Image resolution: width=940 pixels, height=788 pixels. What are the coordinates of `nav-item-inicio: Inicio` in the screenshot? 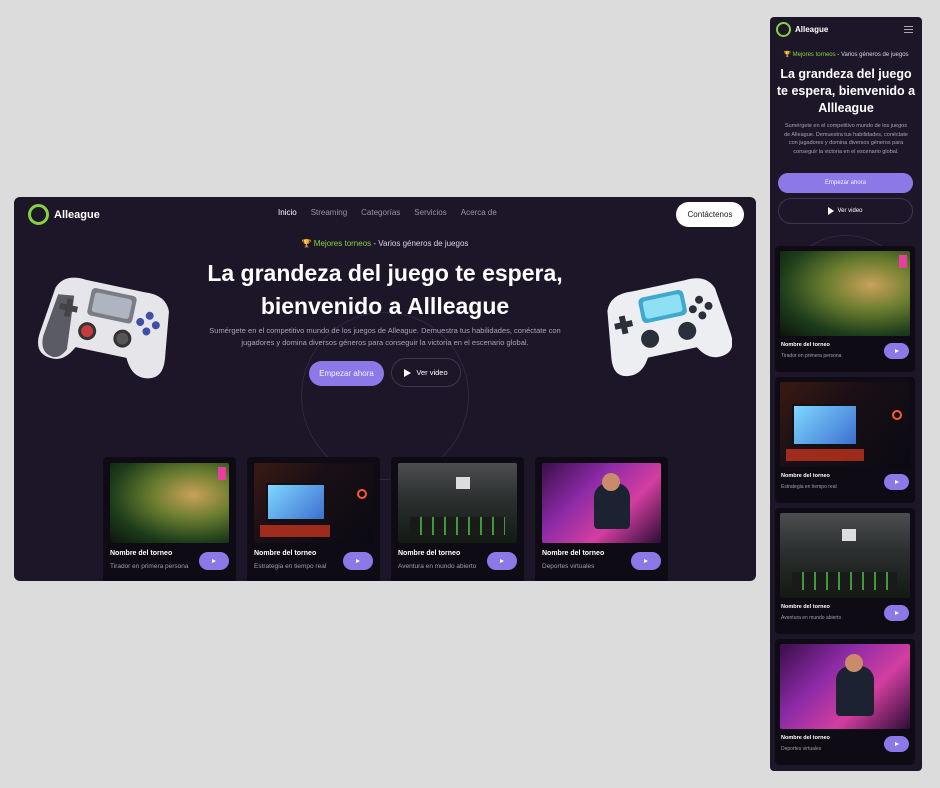 It's located at (287, 212).